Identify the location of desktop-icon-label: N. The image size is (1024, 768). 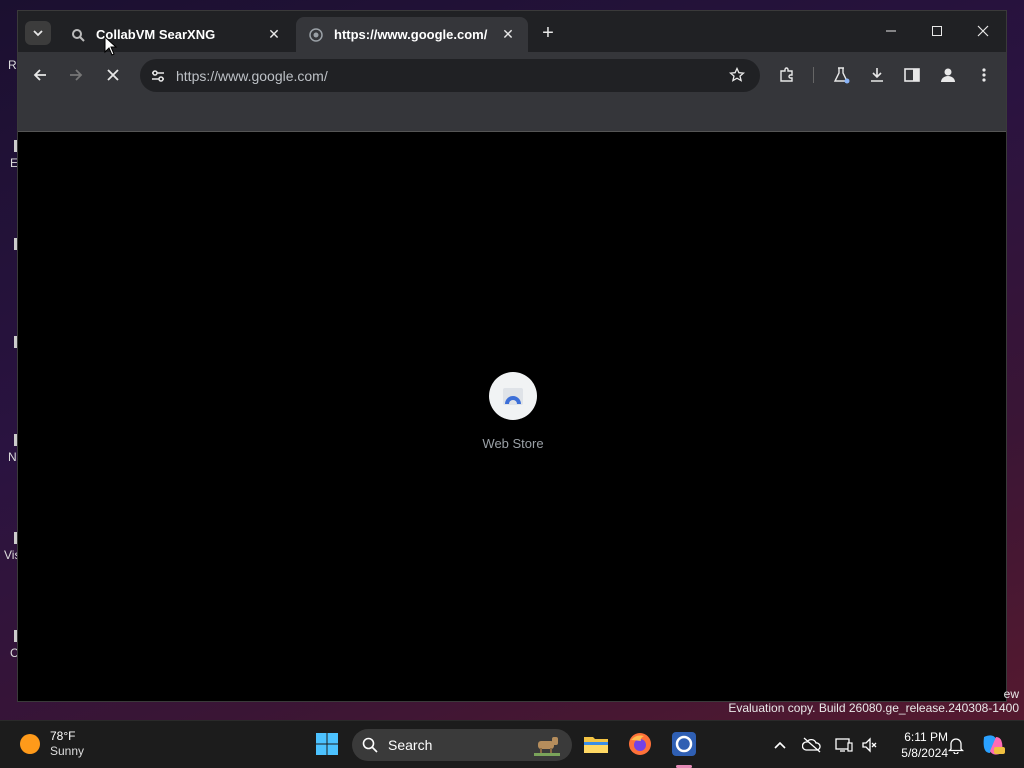
(12, 457).